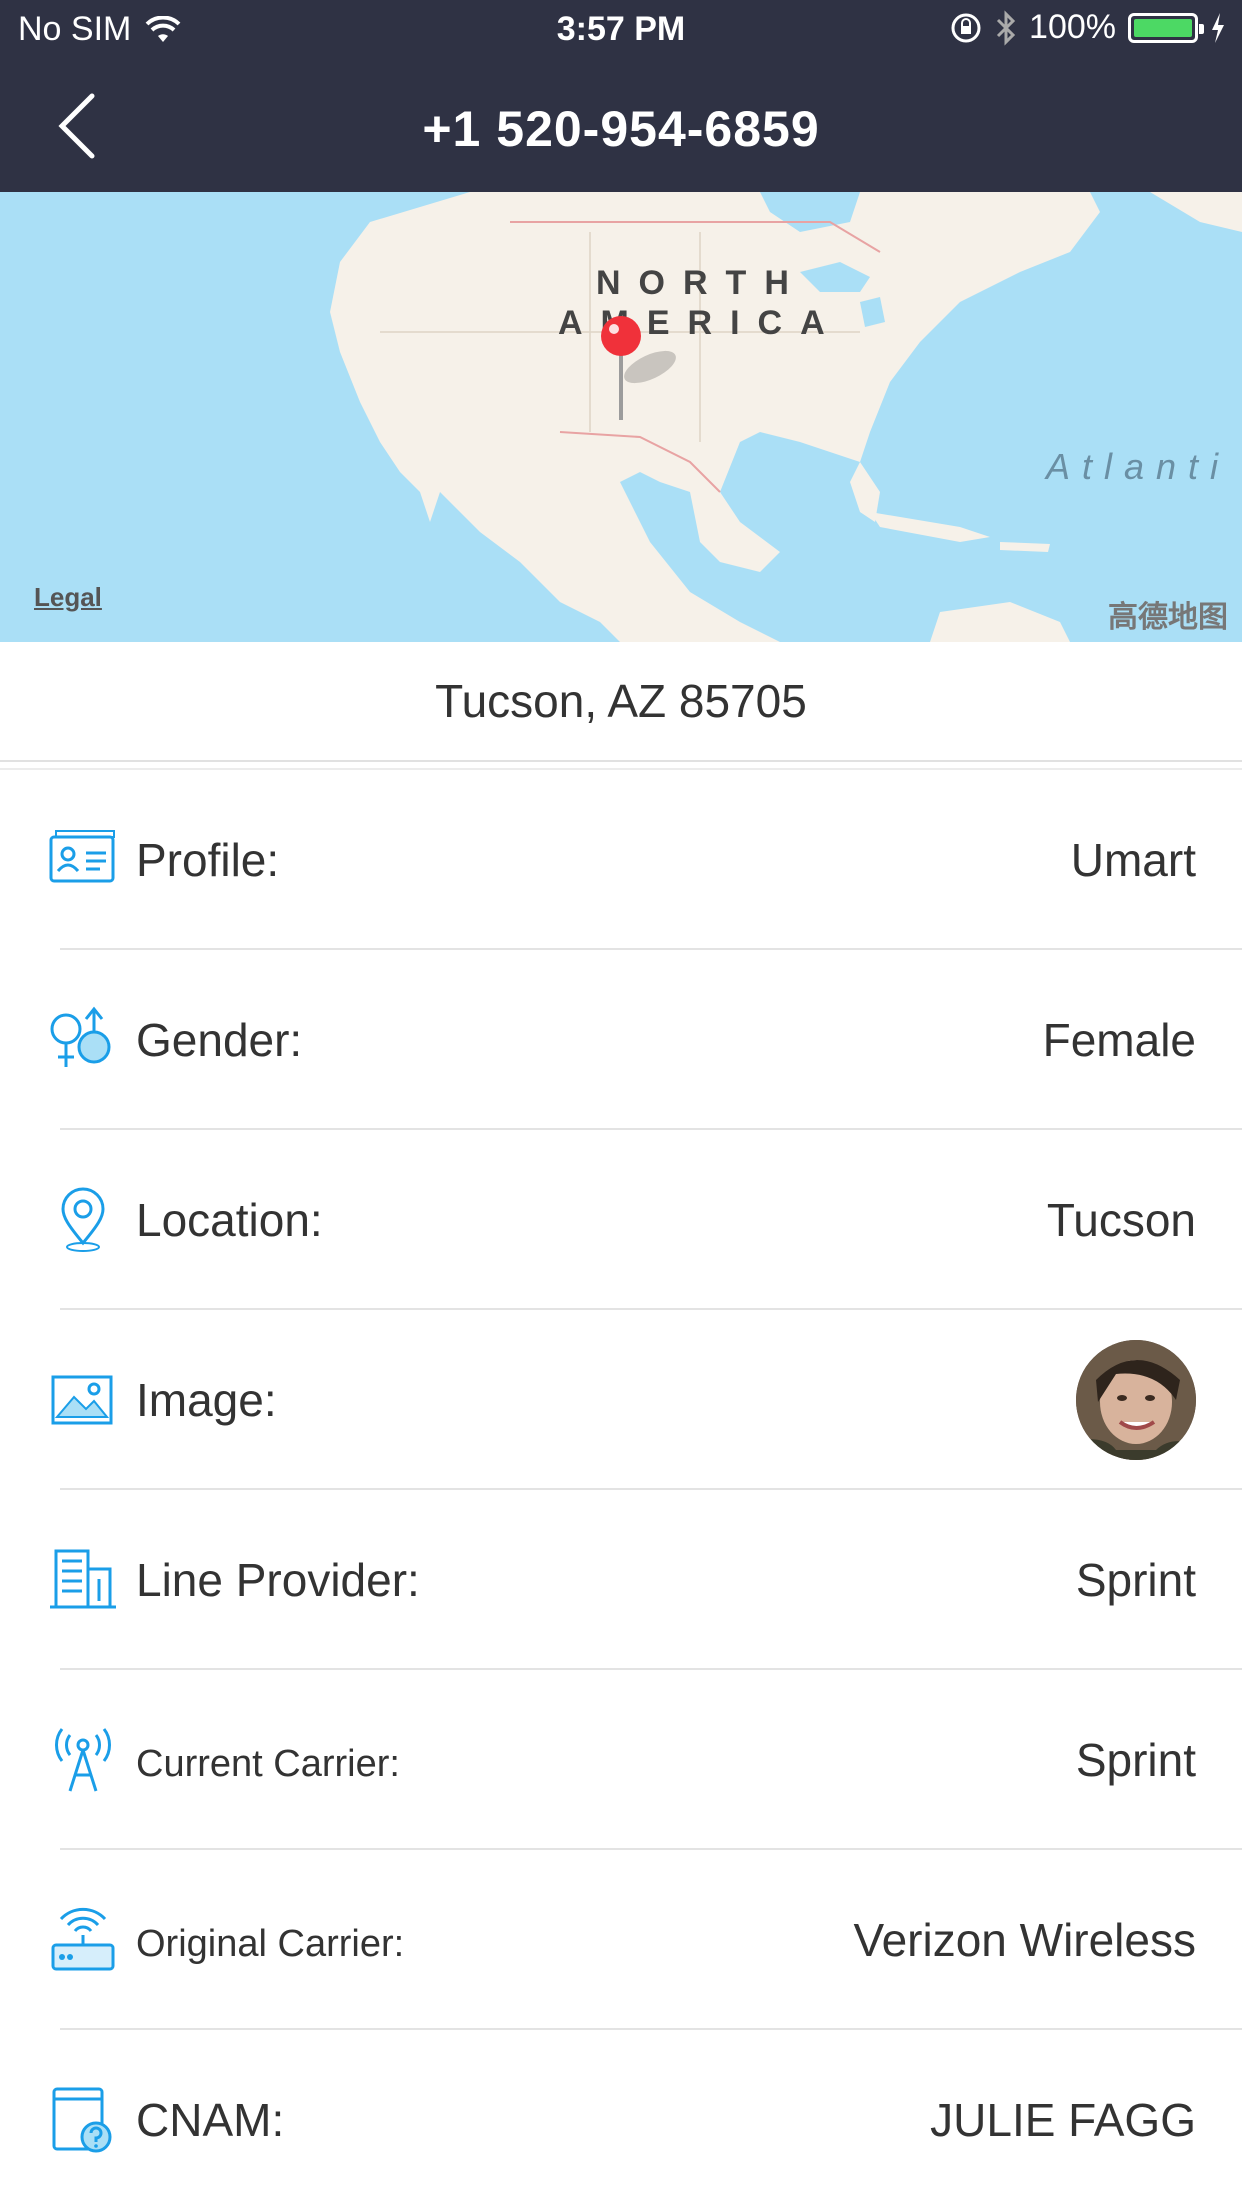 This screenshot has width=1242, height=2208. Describe the element at coordinates (83, 1579) in the screenshot. I see `building-icon` at that location.